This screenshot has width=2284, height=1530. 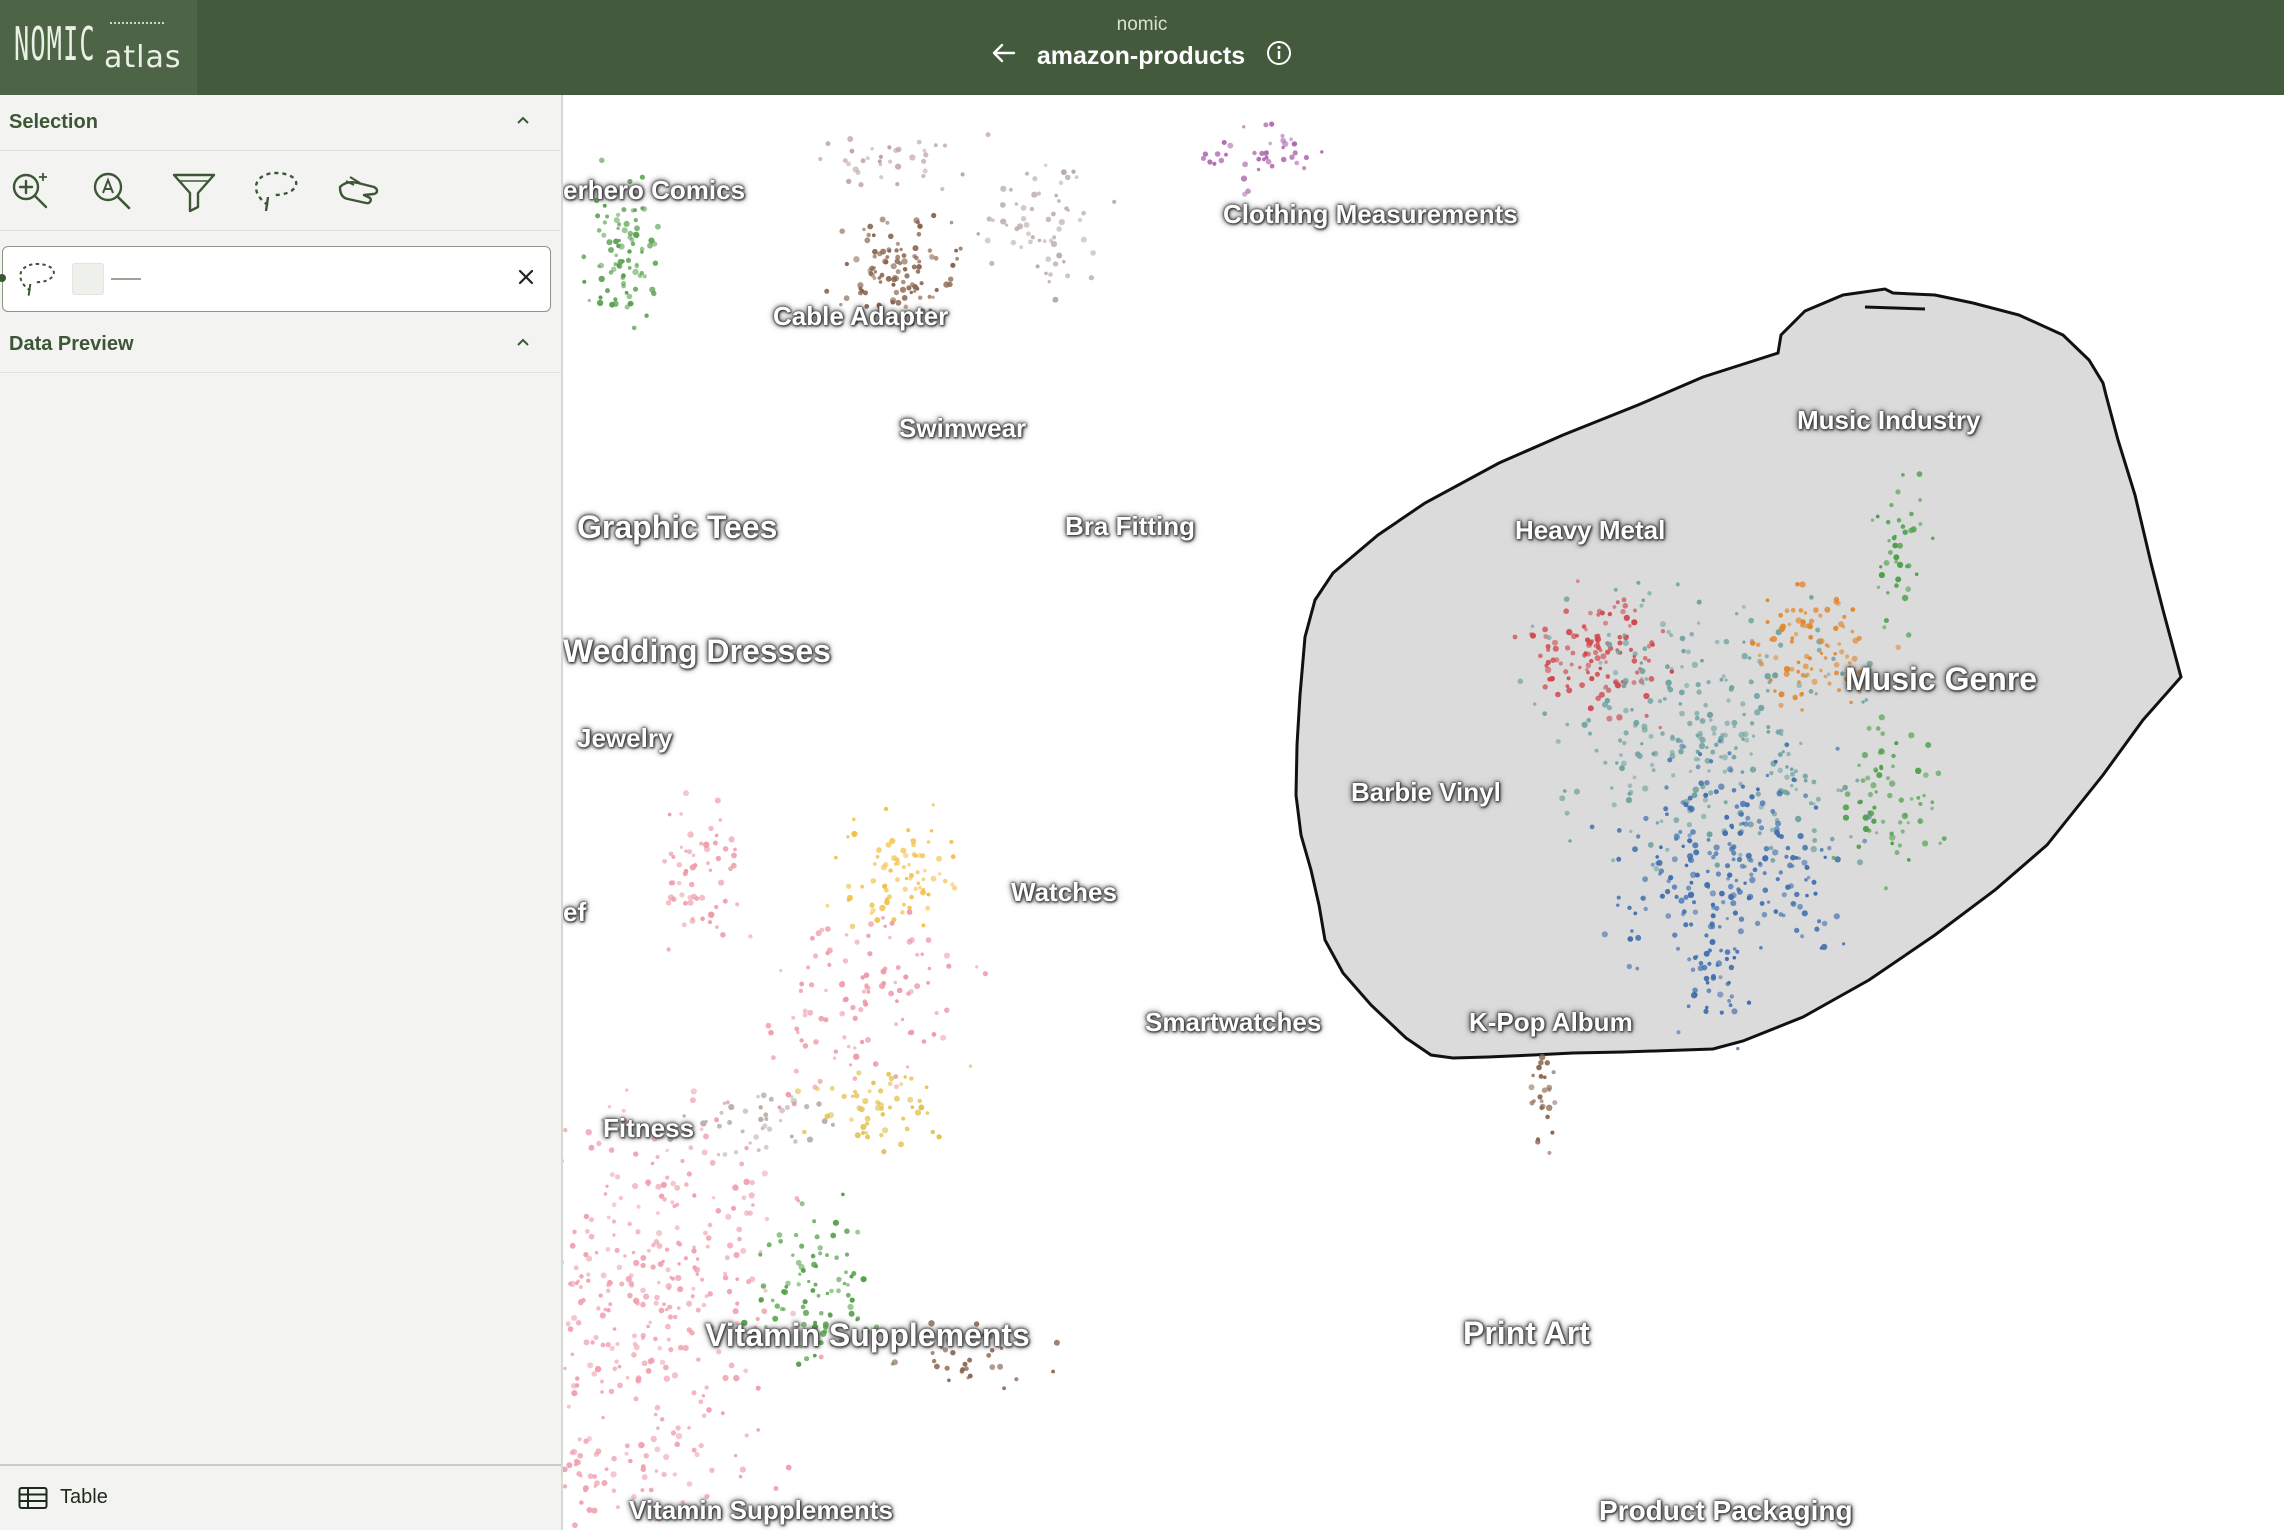 What do you see at coordinates (1551, 1022) in the screenshot?
I see `cluster-label: K-Pop Album` at bounding box center [1551, 1022].